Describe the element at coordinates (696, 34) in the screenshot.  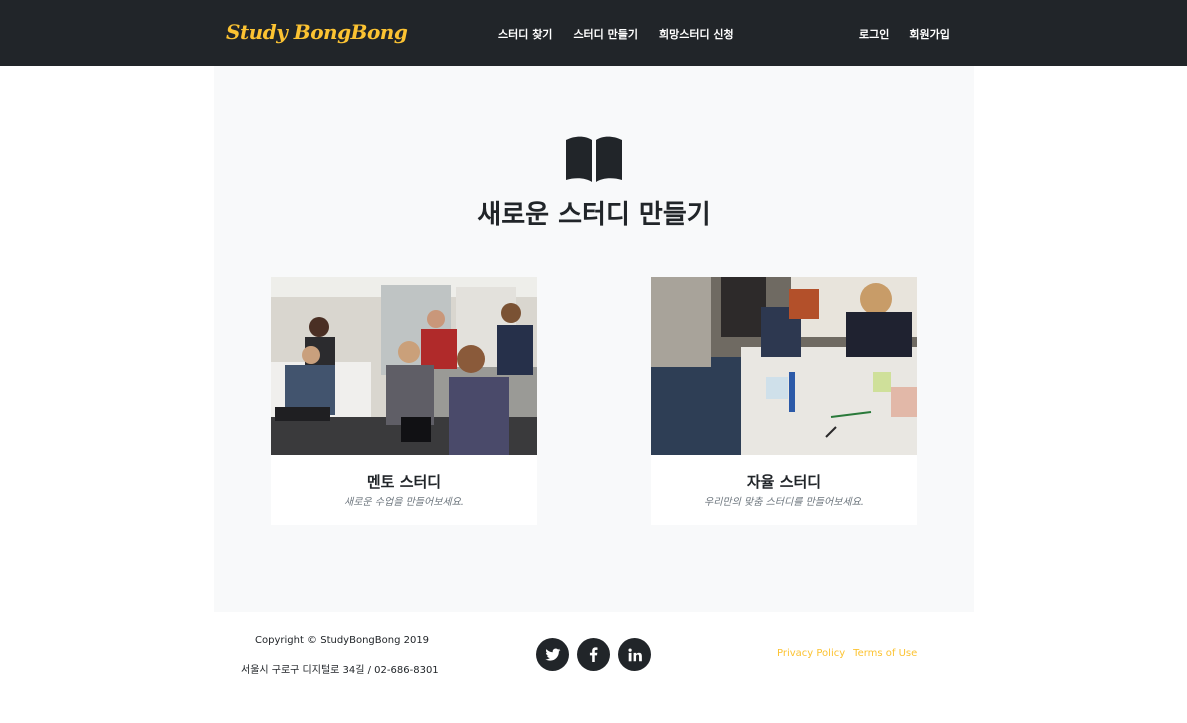
I see `nav-request-study: 희망스터디 신청` at that location.